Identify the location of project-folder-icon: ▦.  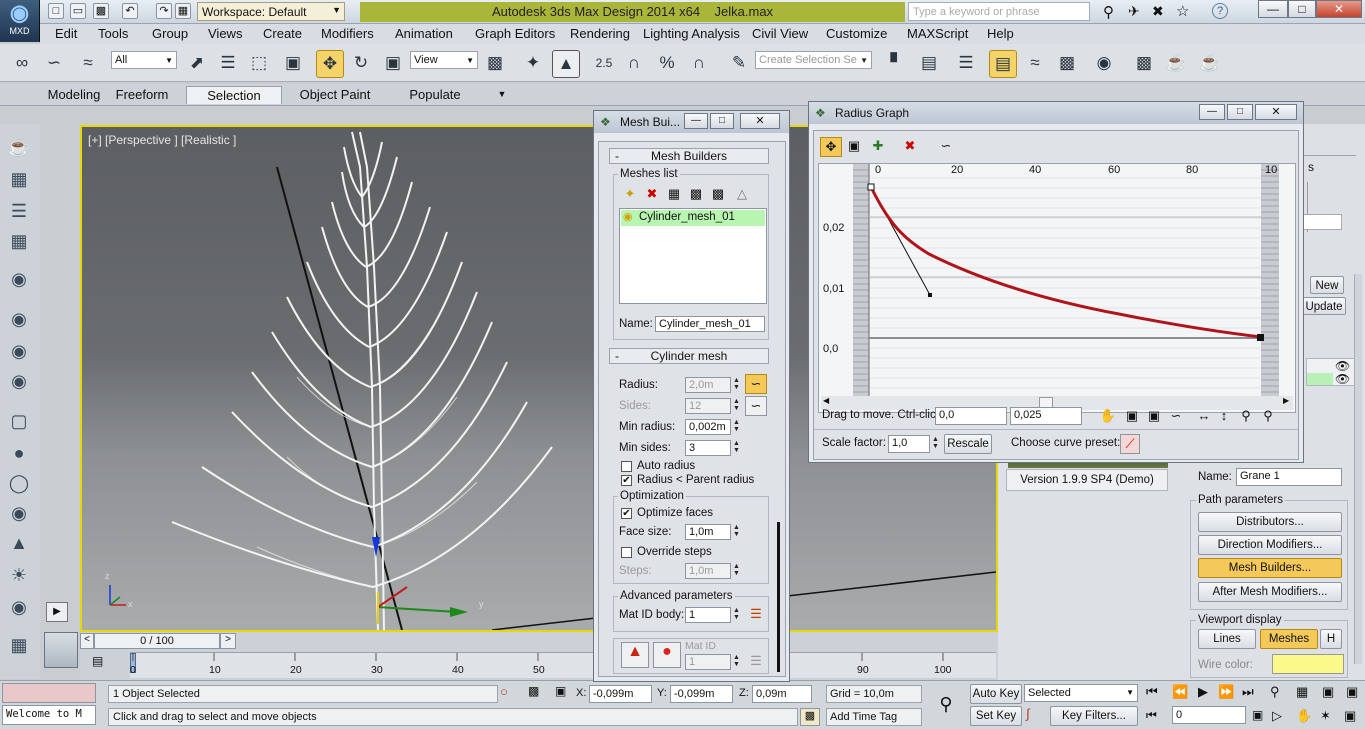
(183, 11).